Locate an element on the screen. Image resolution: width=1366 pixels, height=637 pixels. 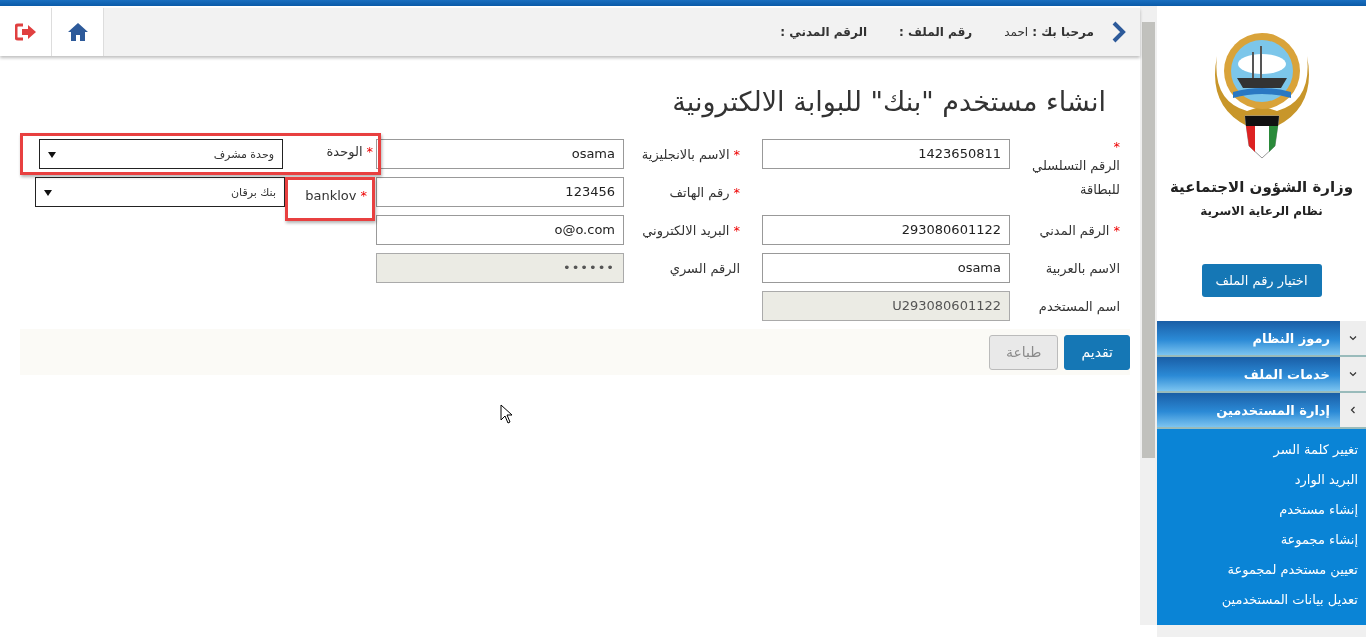
logout-icon is located at coordinates (25, 32).